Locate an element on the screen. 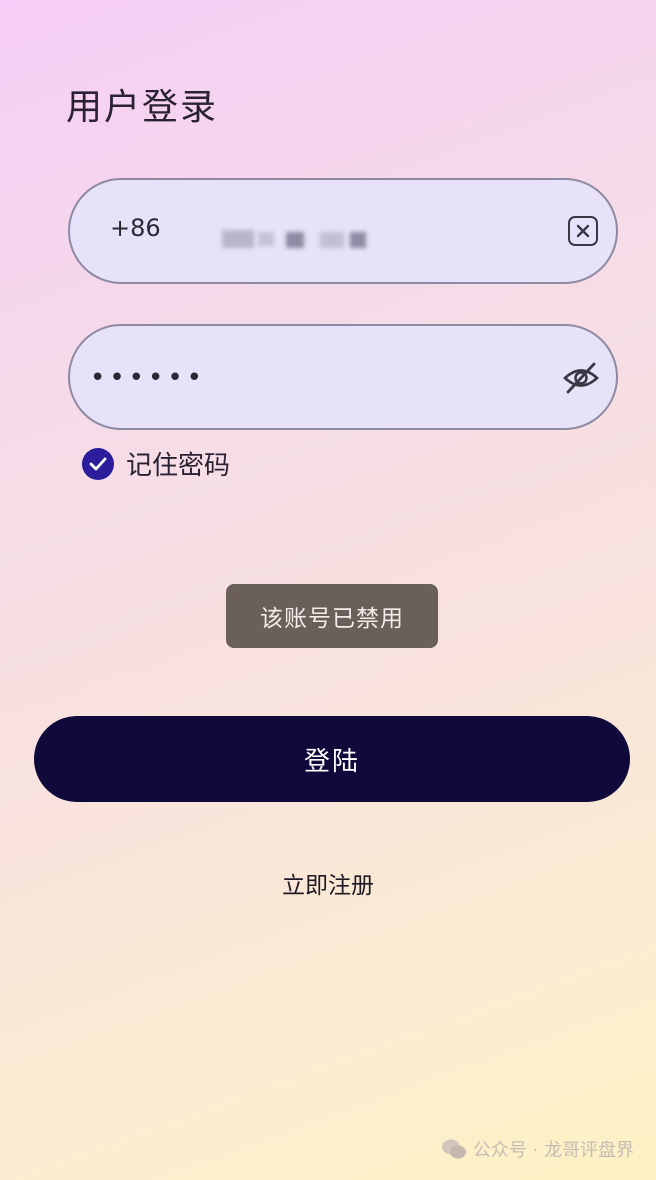 This screenshot has width=656, height=1180. remember-password-label: 记住密码 is located at coordinates (178, 463).